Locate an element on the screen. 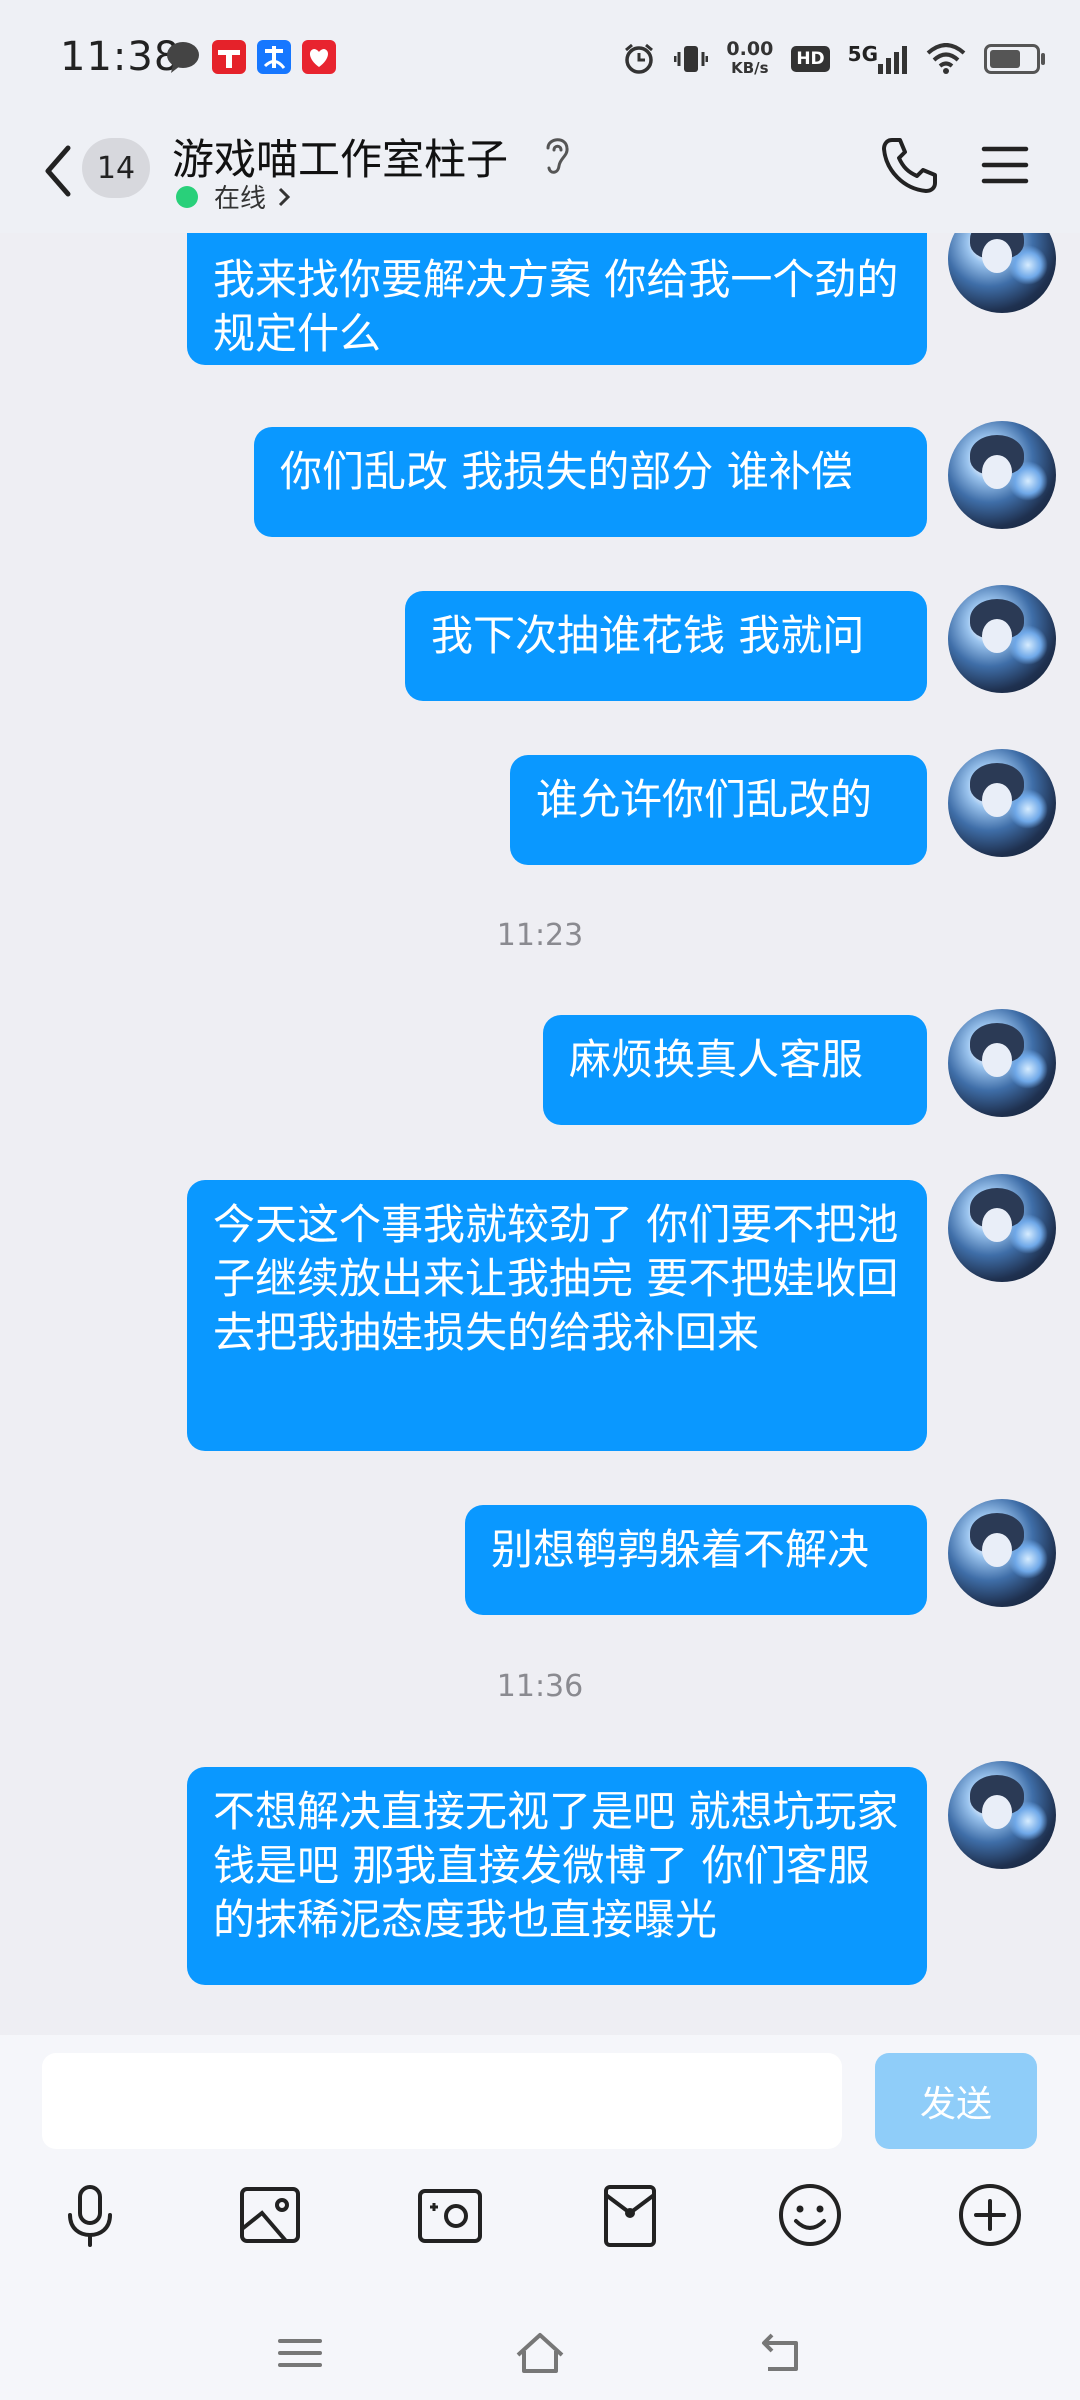  online-status: 在线 is located at coordinates (235, 196).